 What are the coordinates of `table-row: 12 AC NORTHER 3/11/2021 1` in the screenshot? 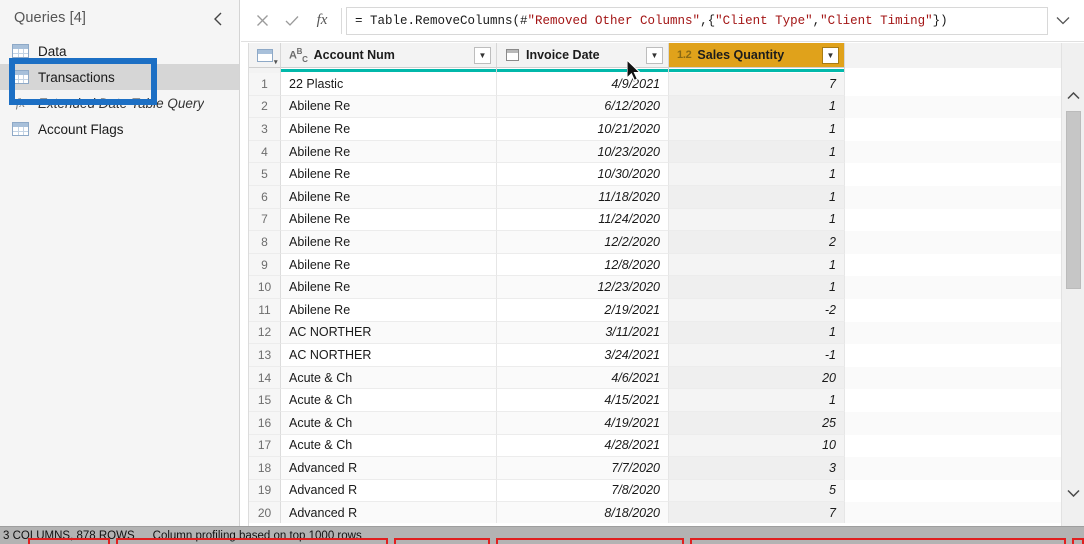 It's located at (655, 333).